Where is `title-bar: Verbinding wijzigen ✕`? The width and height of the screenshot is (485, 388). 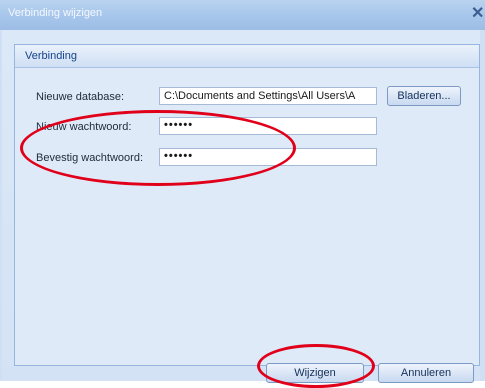
title-bar: Verbinding wijzigen ✕ is located at coordinates (242, 15).